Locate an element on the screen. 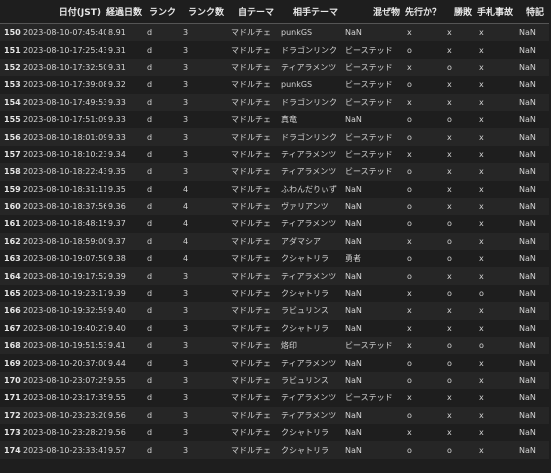  table-cell: 2023-08-10-07:45:40 is located at coordinates (63, 32).